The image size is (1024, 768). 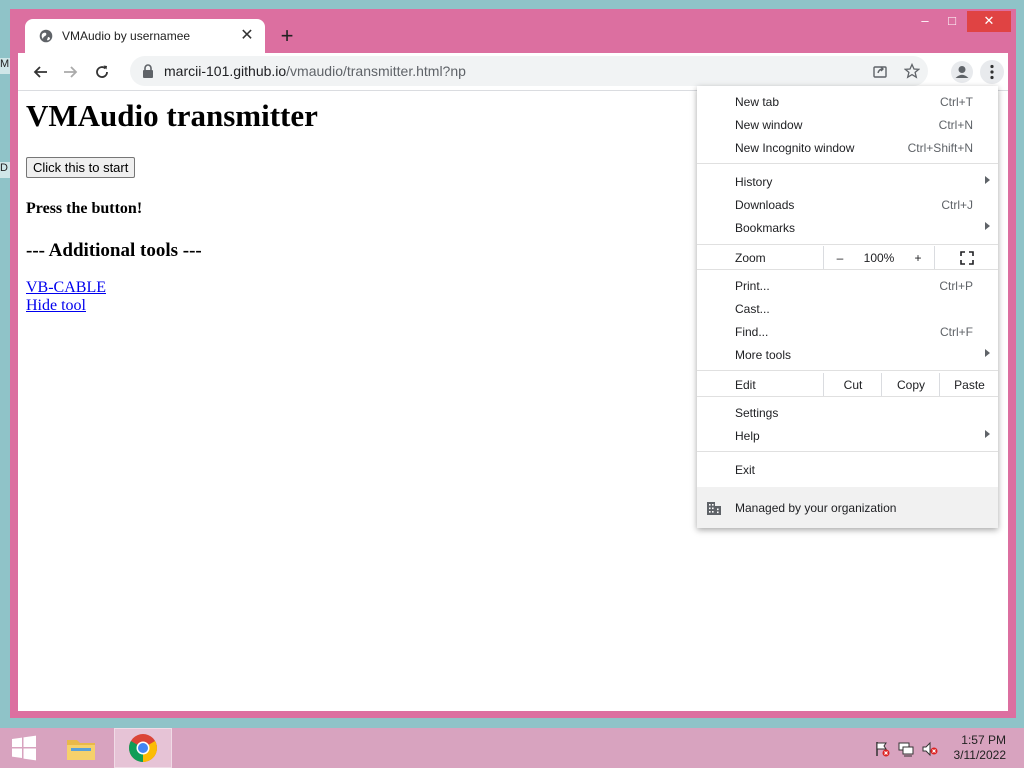 What do you see at coordinates (879, 257) in the screenshot?
I see `zoom-level: 100%` at bounding box center [879, 257].